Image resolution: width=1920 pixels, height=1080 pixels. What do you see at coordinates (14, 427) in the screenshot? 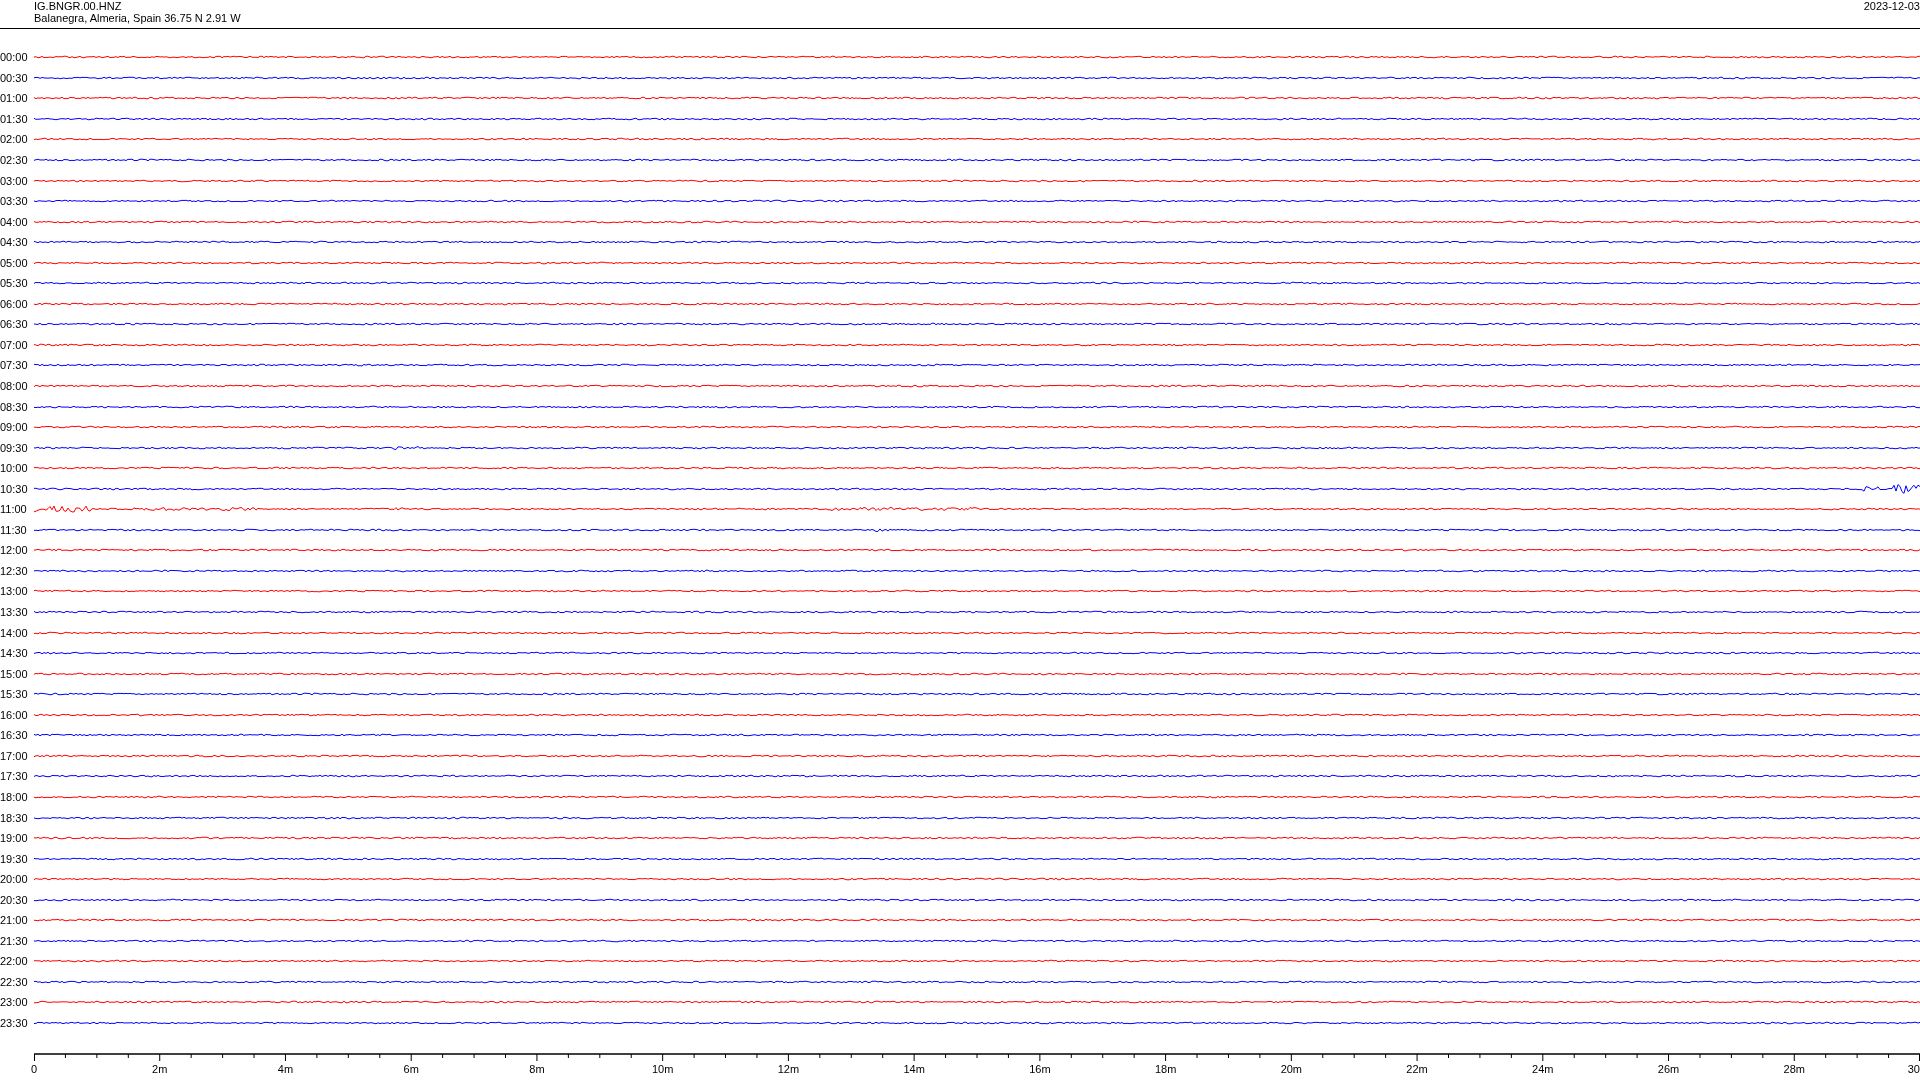
I see `time-label: 09:00` at bounding box center [14, 427].